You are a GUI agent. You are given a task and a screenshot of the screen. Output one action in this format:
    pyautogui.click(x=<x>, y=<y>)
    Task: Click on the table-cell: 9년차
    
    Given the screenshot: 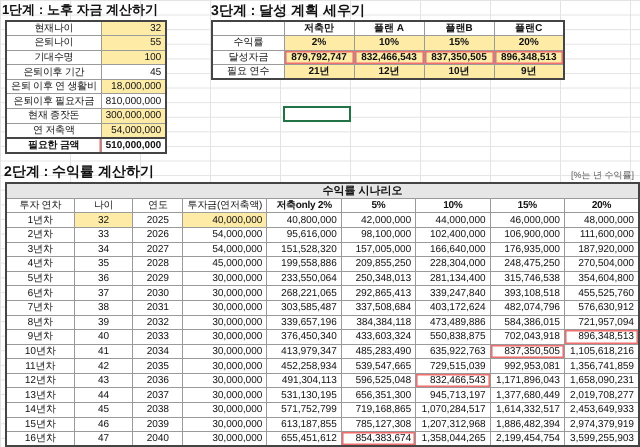 What is the action you would take?
    pyautogui.click(x=40, y=337)
    